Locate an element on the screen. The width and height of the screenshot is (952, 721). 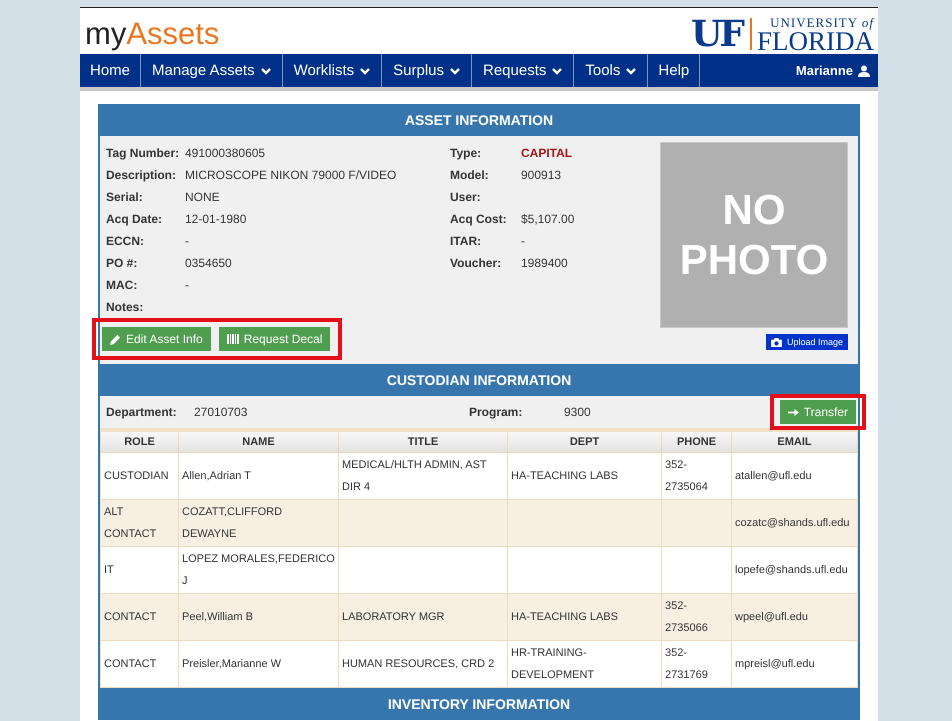
field-label: Description: is located at coordinates (142, 175).